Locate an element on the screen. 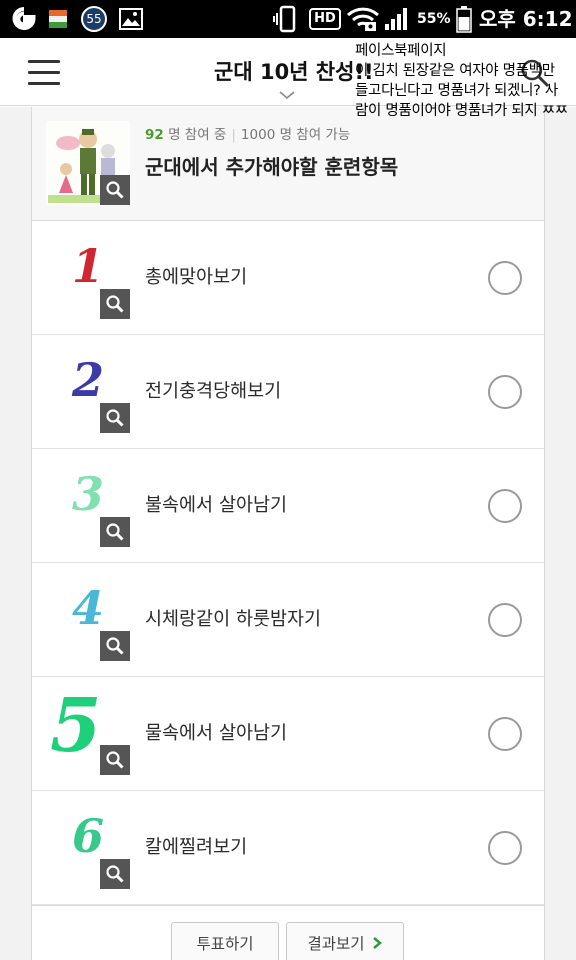 The image size is (576, 960). option-number-image: 2 is located at coordinates (88, 380).